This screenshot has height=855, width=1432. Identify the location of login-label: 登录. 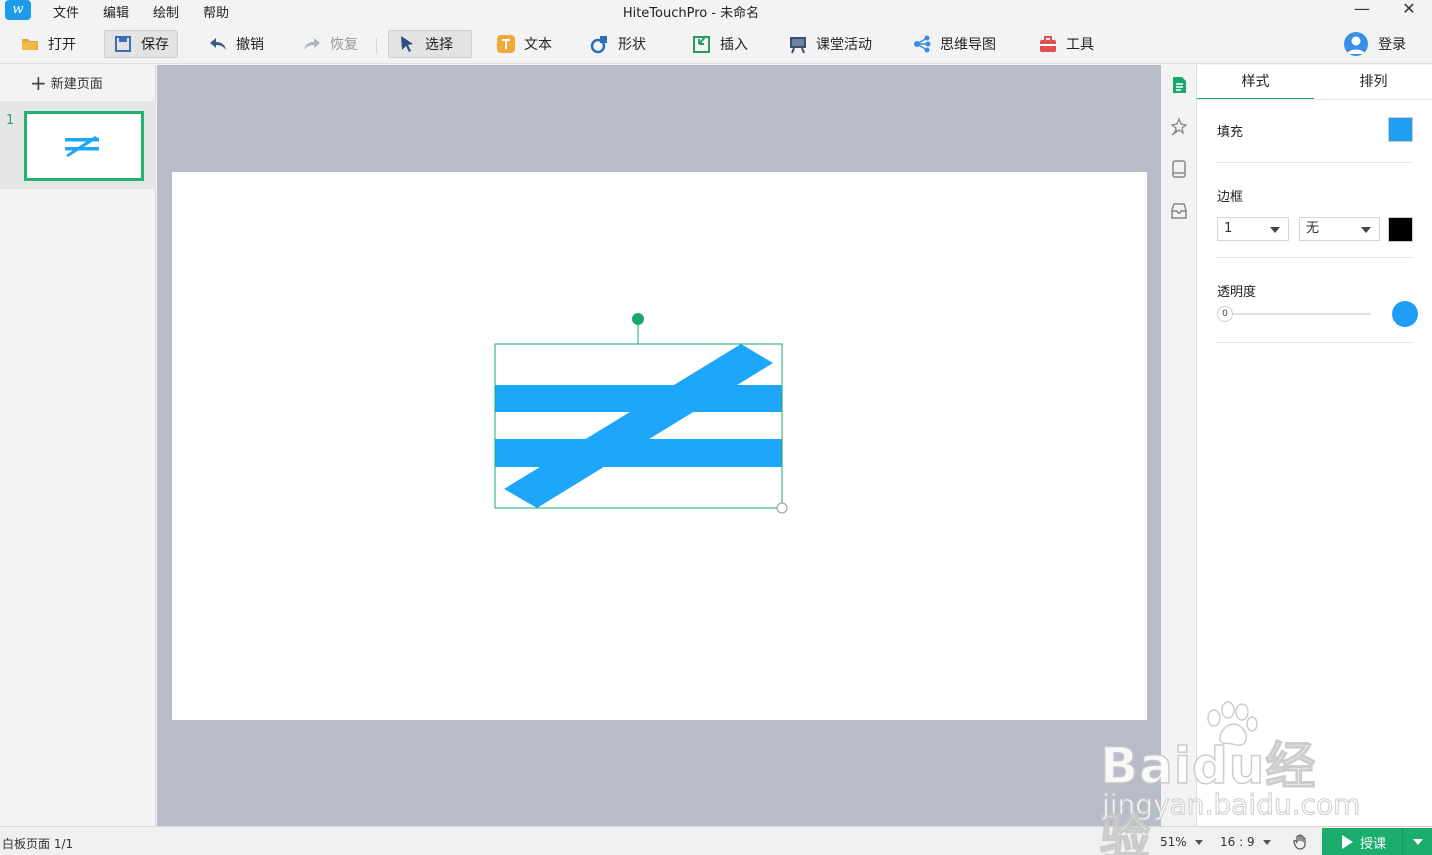
(1392, 45).